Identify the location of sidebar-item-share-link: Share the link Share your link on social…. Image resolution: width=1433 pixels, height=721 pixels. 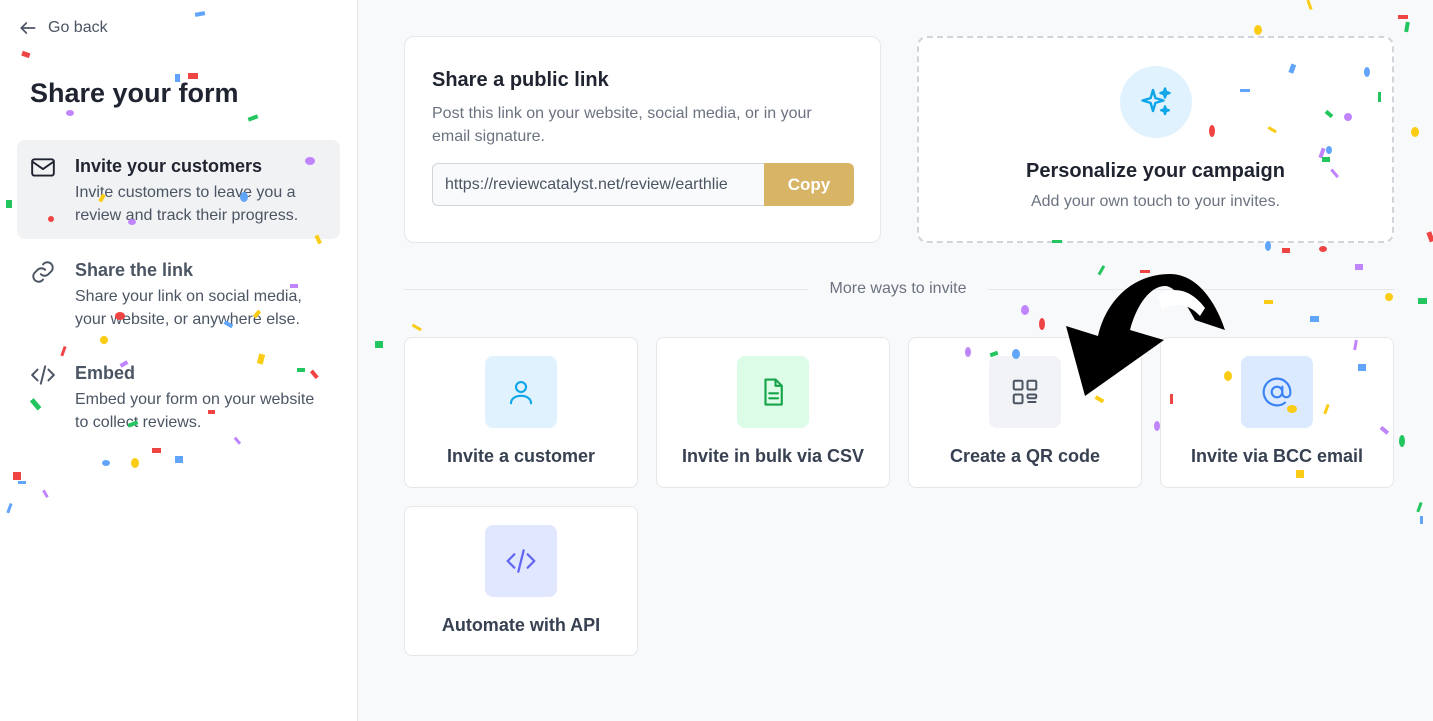
(178, 292).